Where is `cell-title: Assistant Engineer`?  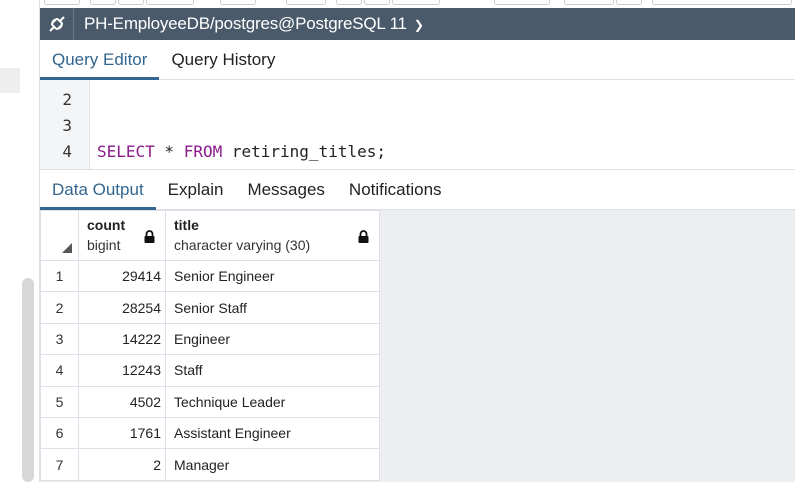 cell-title: Assistant Engineer is located at coordinates (272, 433).